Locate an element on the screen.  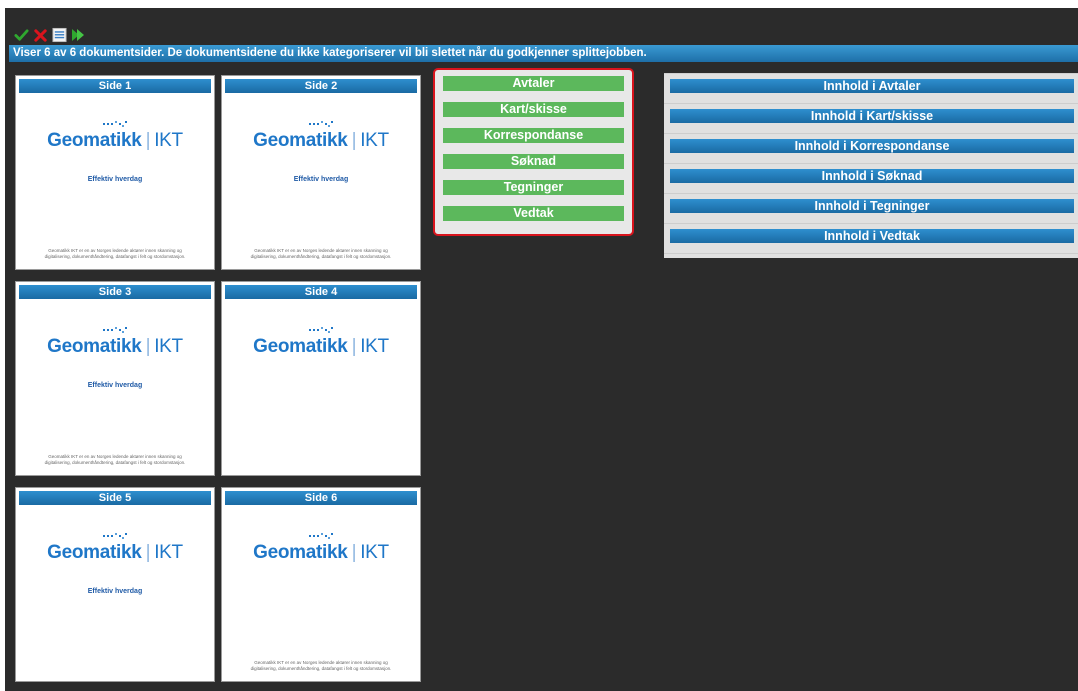
document-list-button is located at coordinates (59, 35).